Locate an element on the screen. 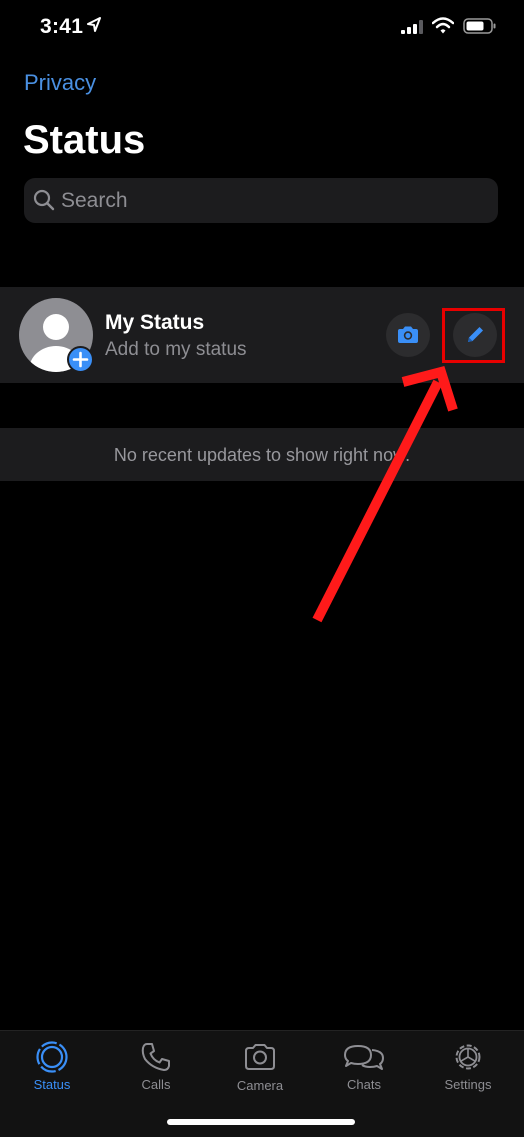  tab-calls: Calls is located at coordinates (156, 1066).